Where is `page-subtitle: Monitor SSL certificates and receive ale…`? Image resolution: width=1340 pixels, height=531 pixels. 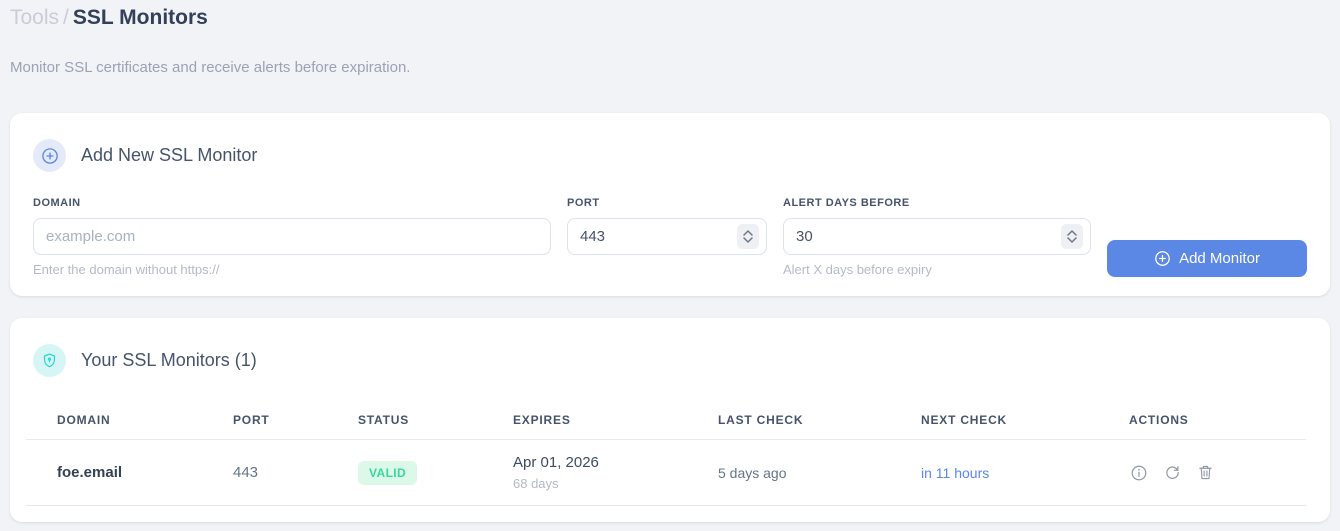 page-subtitle: Monitor SSL certificates and receive ale… is located at coordinates (210, 67).